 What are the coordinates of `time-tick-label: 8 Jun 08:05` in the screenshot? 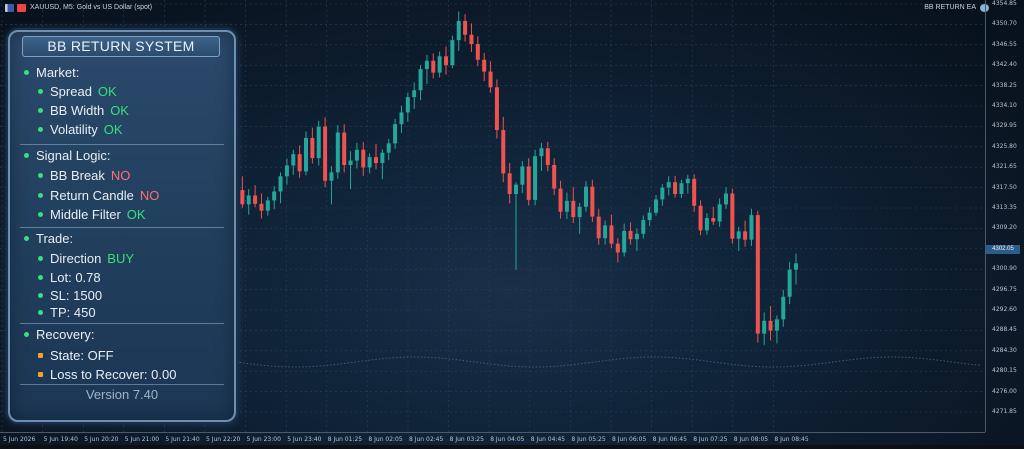 It's located at (751, 439).